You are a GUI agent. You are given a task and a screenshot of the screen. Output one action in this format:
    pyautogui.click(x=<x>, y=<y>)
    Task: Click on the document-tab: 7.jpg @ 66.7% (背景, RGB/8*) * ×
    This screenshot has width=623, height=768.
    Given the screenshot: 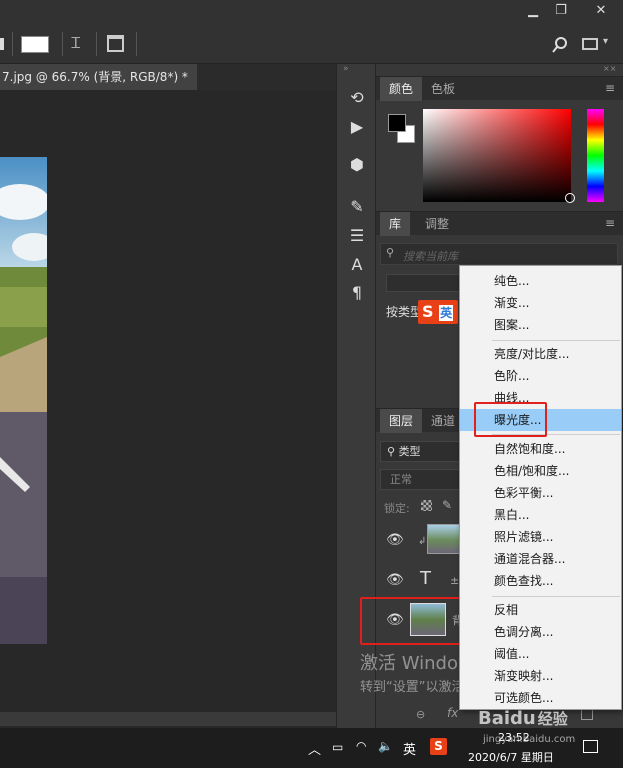 What is the action you would take?
    pyautogui.click(x=98, y=87)
    